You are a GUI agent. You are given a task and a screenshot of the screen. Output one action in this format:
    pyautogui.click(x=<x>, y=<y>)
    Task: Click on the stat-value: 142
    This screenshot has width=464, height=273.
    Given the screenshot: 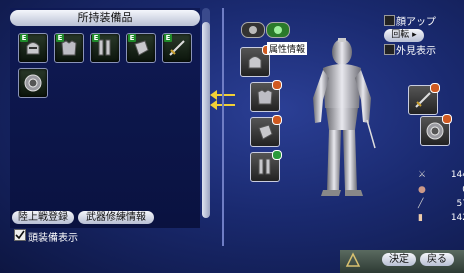 What is the action you would take?
    pyautogui.click(x=457, y=218)
    